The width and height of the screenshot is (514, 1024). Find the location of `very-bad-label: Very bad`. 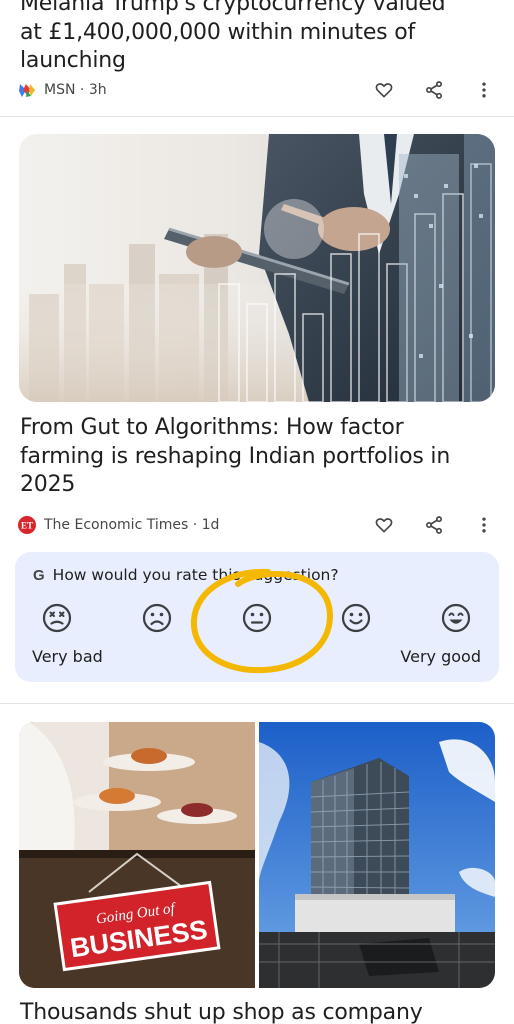

very-bad-label: Very bad is located at coordinates (67, 656).